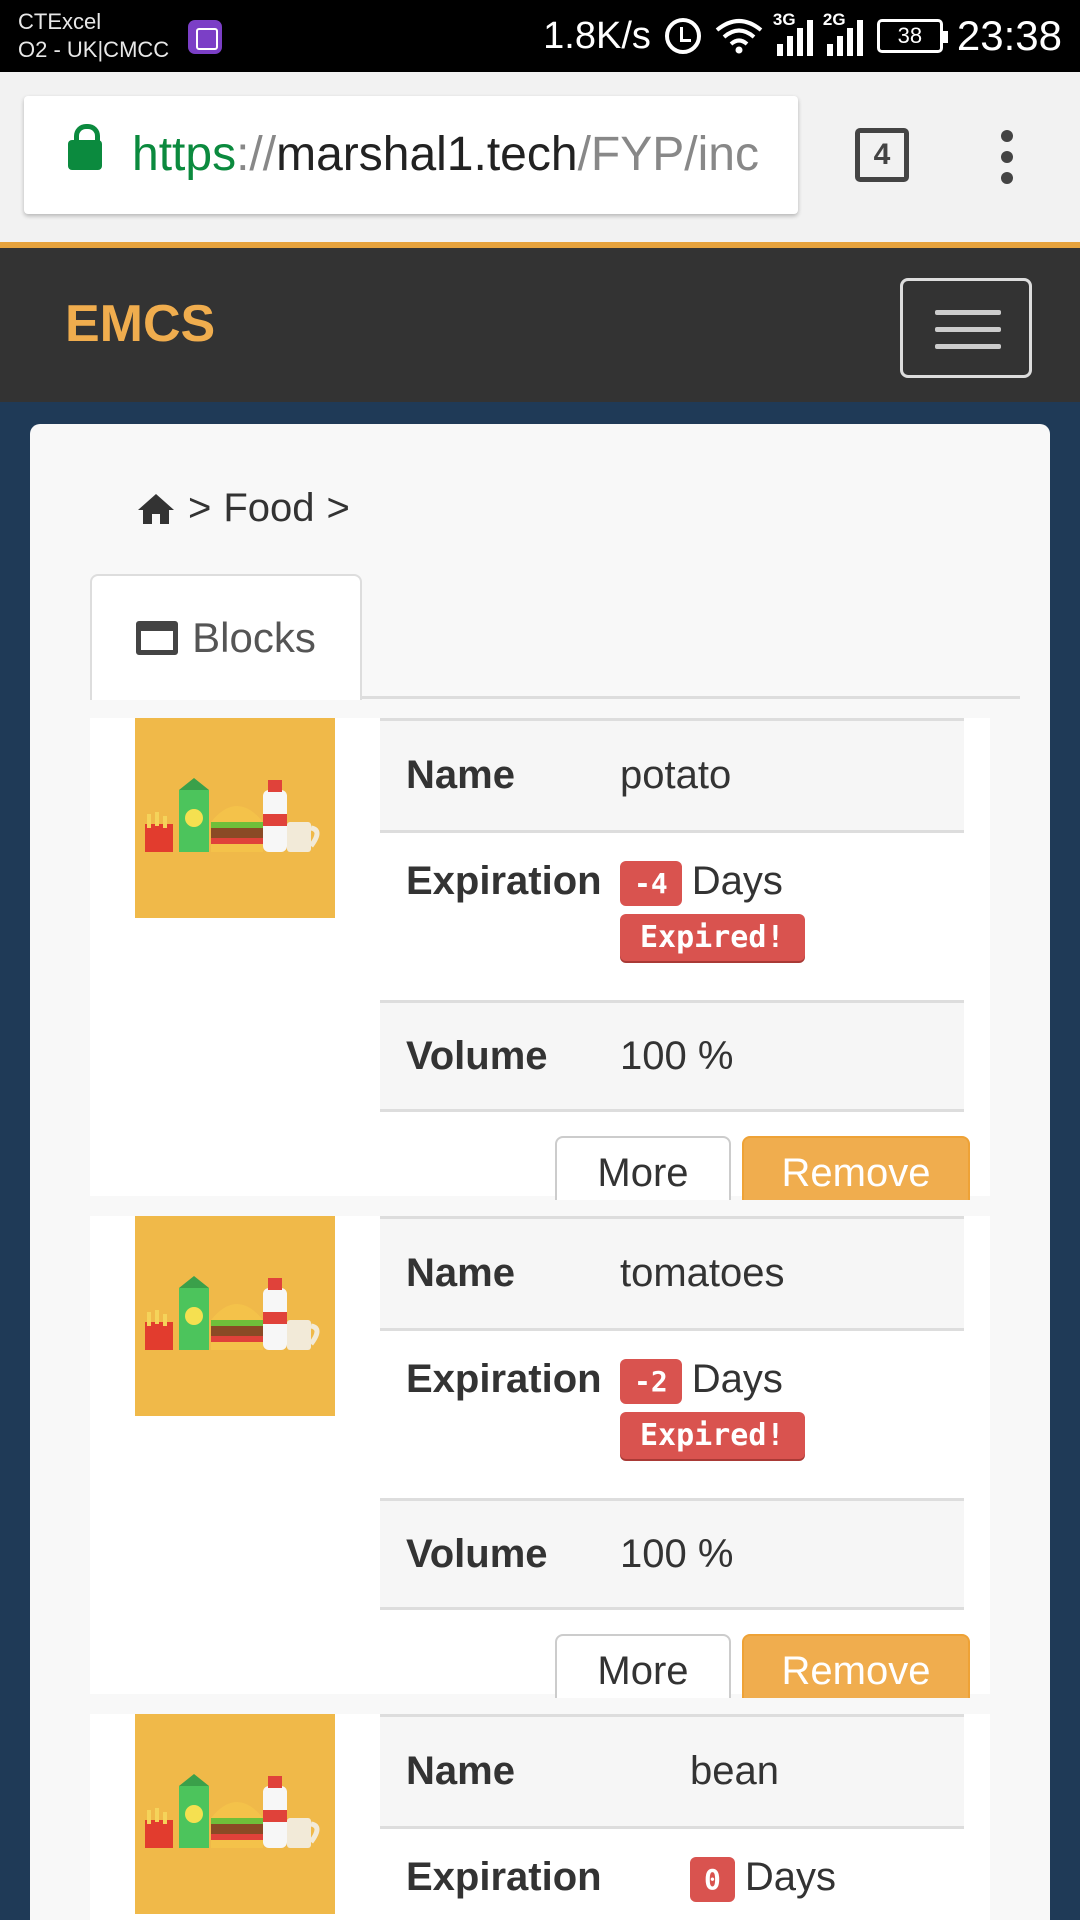  I want to click on hamburger-menu-button, so click(966, 328).